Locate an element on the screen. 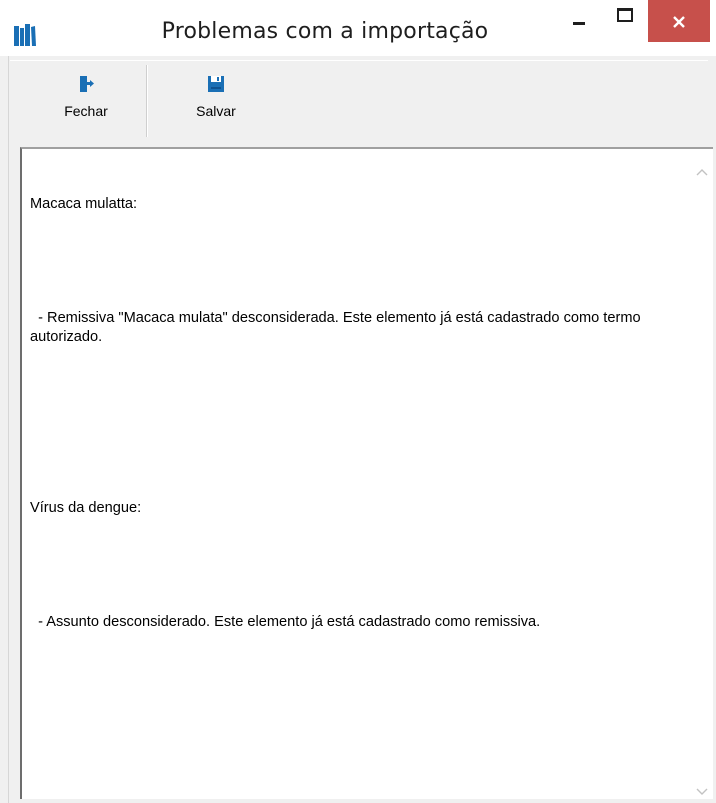  log-line: Vírus da dengue: is located at coordinates (86, 508).